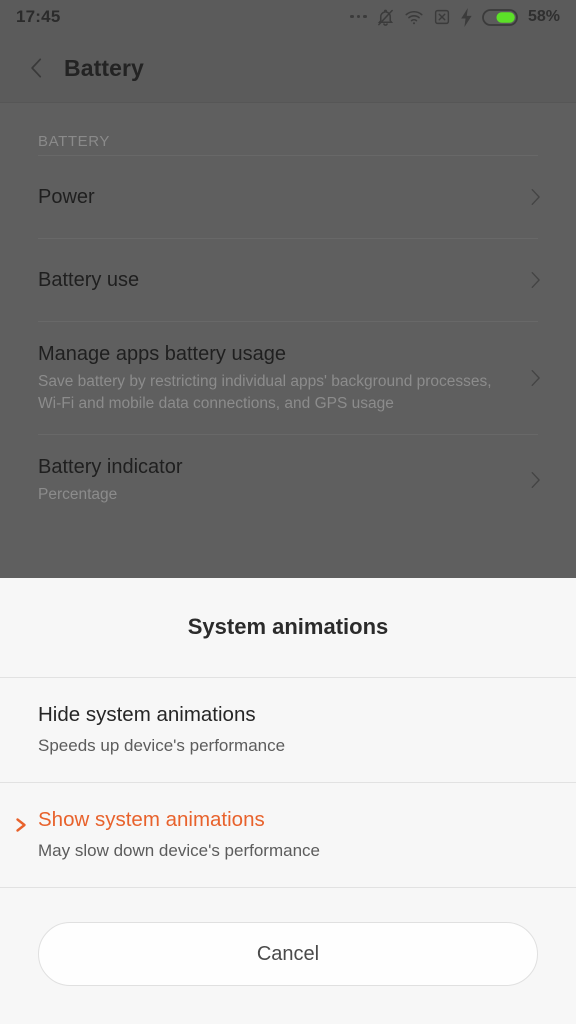  Describe the element at coordinates (151, 820) in the screenshot. I see `option-label: Show system animations` at that location.